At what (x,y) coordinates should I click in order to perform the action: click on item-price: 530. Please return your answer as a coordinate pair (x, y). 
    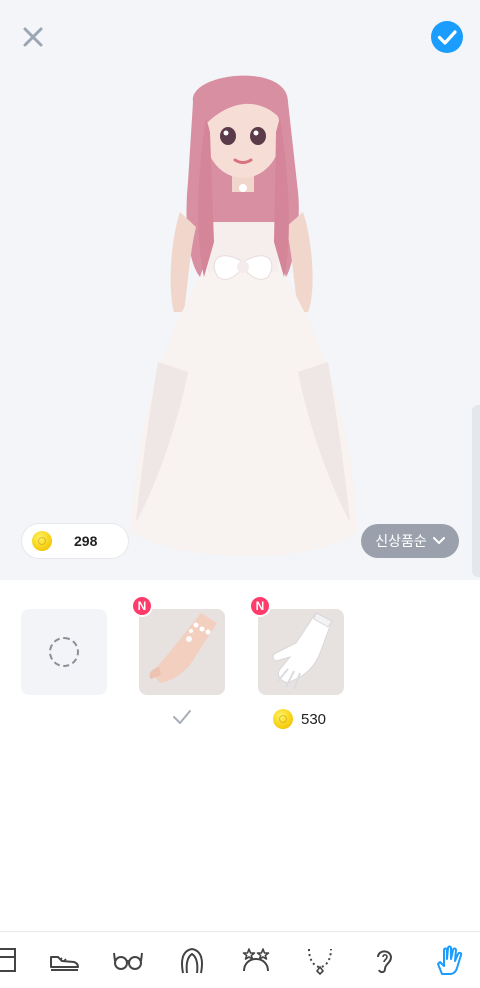
    Looking at the image, I should click on (299, 719).